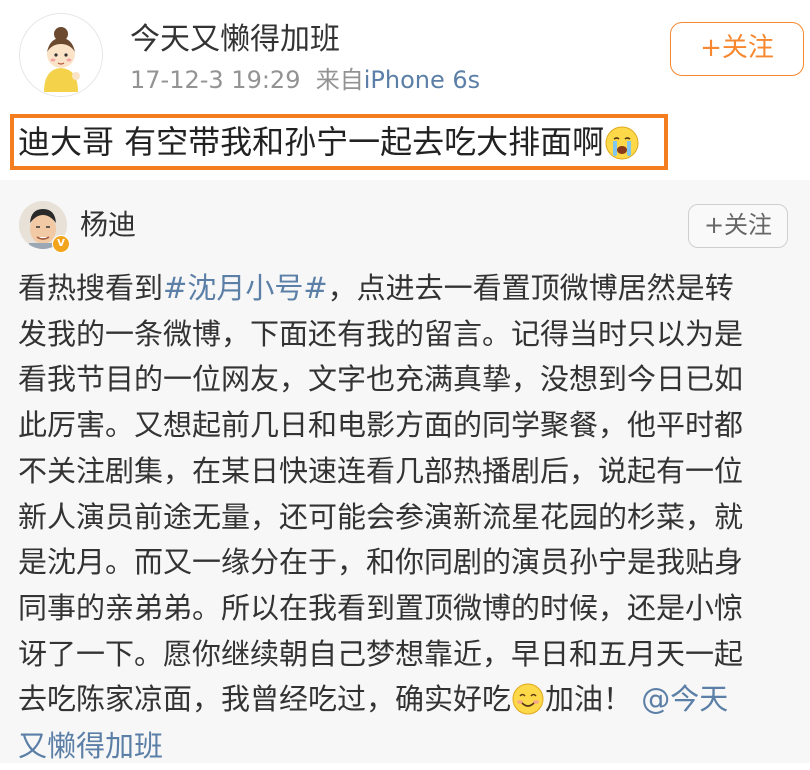 The width and height of the screenshot is (810, 770). I want to click on text-line: 看我节目的一位网友，文字也充满真挚，没想到今日已如, so click(381, 379).